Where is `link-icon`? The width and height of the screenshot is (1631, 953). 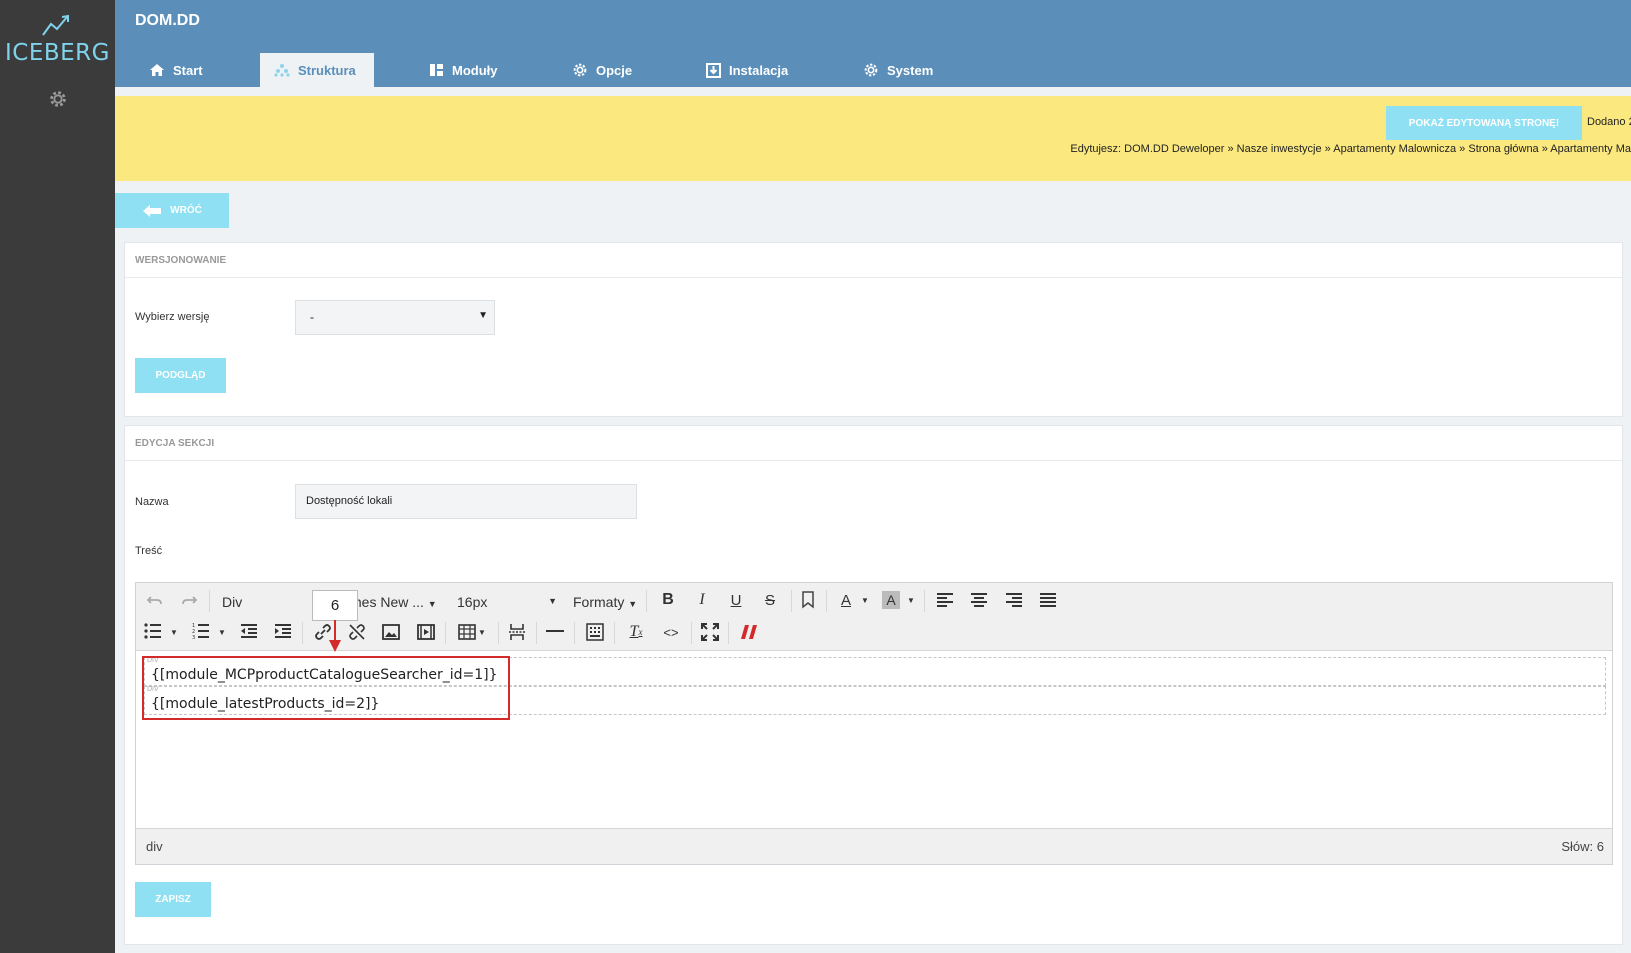
link-icon is located at coordinates (323, 632).